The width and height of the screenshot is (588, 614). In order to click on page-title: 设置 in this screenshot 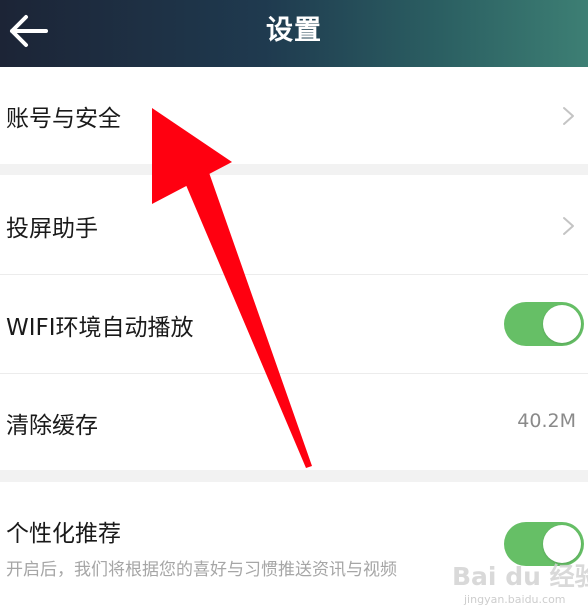, I will do `click(294, 30)`.